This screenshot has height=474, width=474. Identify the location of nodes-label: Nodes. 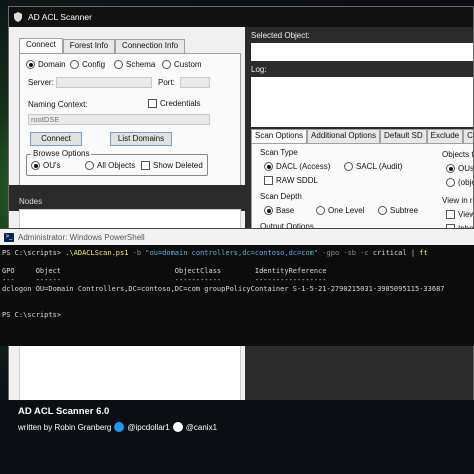
(31, 201).